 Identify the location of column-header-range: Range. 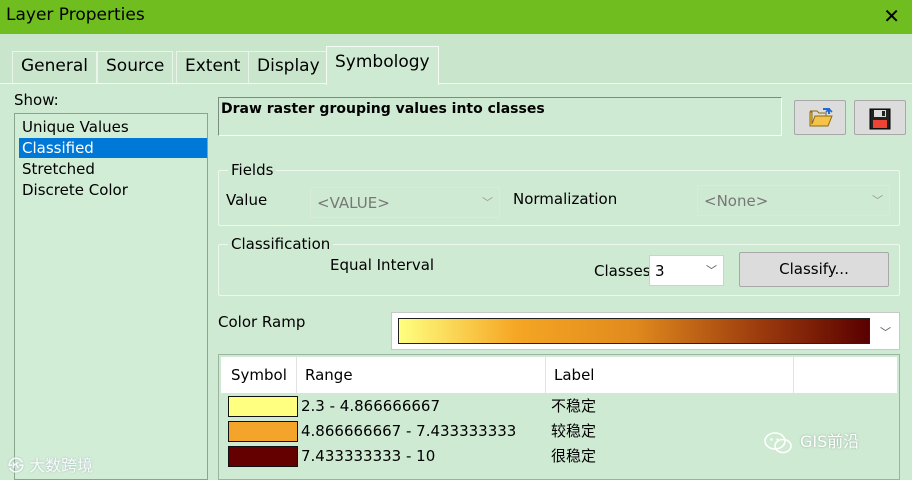
(421, 375).